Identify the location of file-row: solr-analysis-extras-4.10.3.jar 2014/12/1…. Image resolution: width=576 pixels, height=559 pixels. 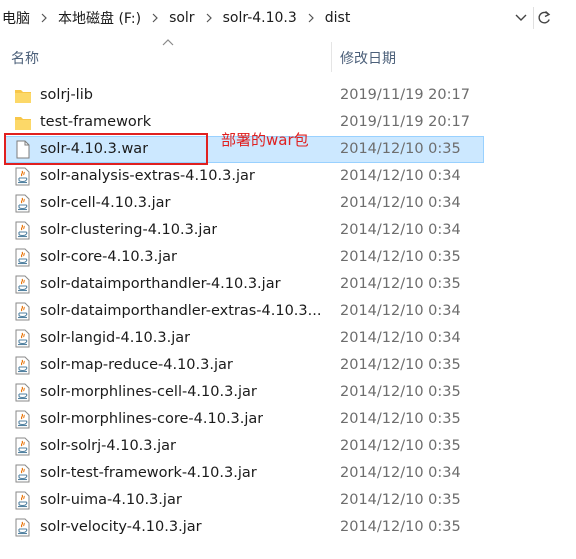
(288, 176).